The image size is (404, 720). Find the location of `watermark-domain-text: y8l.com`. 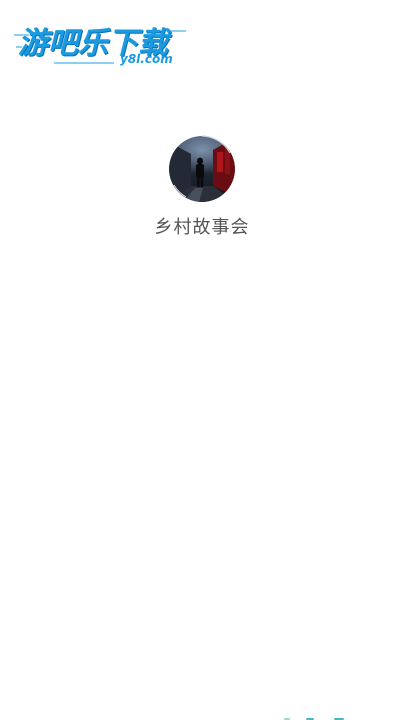

watermark-domain-text: y8l.com is located at coordinates (146, 59).